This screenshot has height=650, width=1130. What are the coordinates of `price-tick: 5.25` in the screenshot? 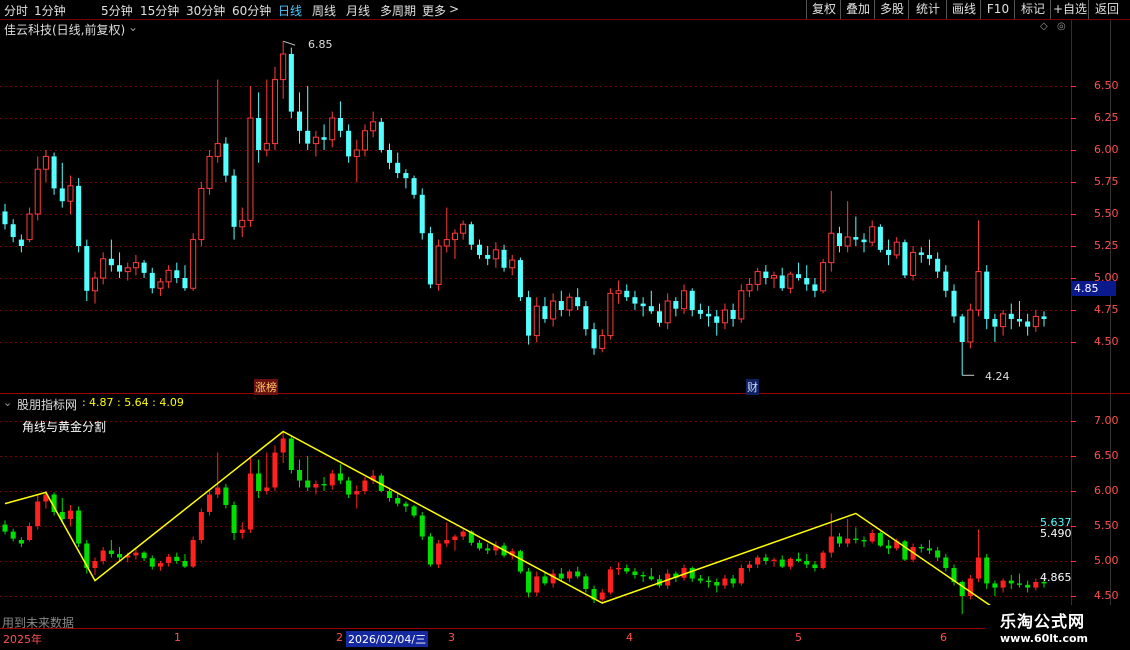 It's located at (1106, 245).